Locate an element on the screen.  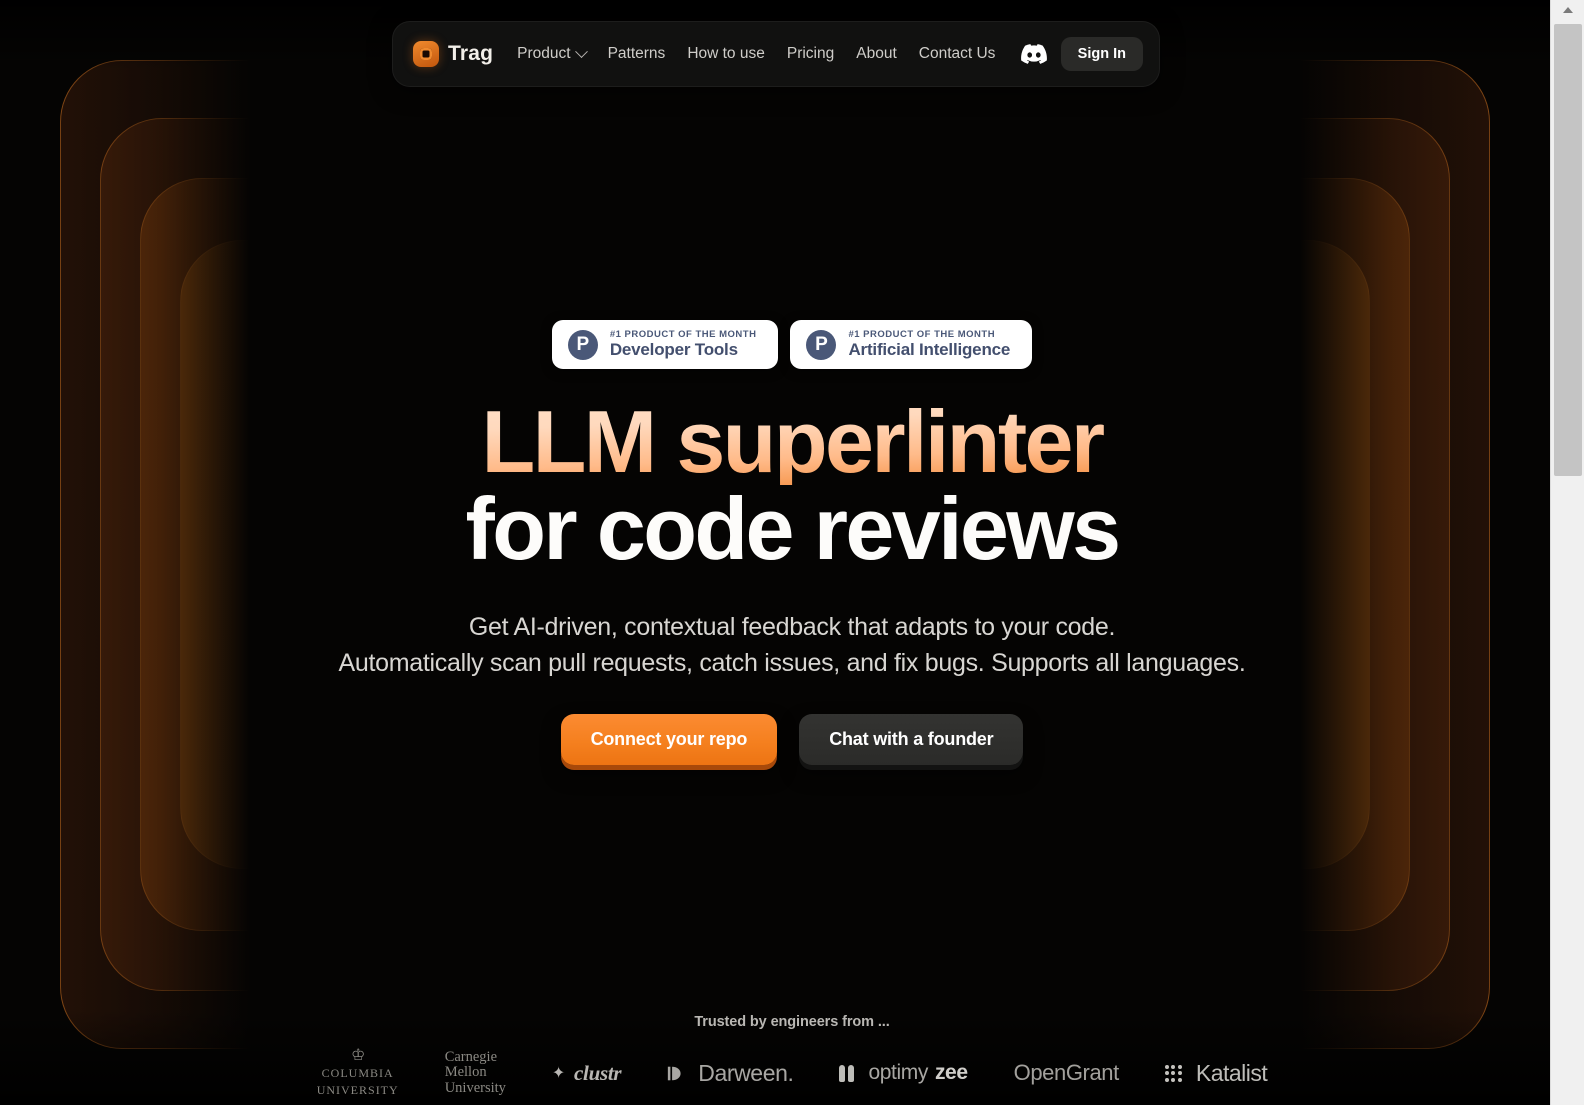
logo-opengrant: OpenGrant is located at coordinates (1066, 1073).